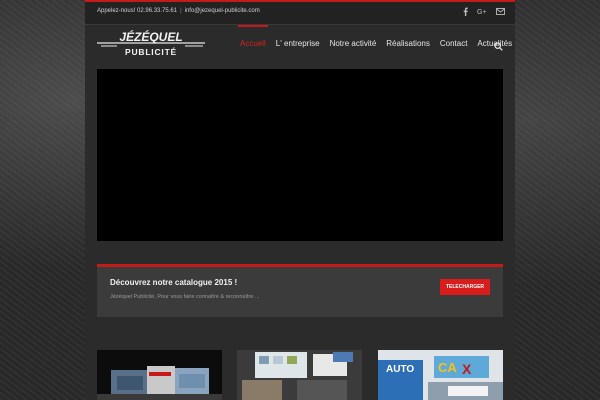 The height and width of the screenshot is (400, 600). What do you see at coordinates (454, 46) in the screenshot?
I see `nav-item-contact: Contact` at bounding box center [454, 46].